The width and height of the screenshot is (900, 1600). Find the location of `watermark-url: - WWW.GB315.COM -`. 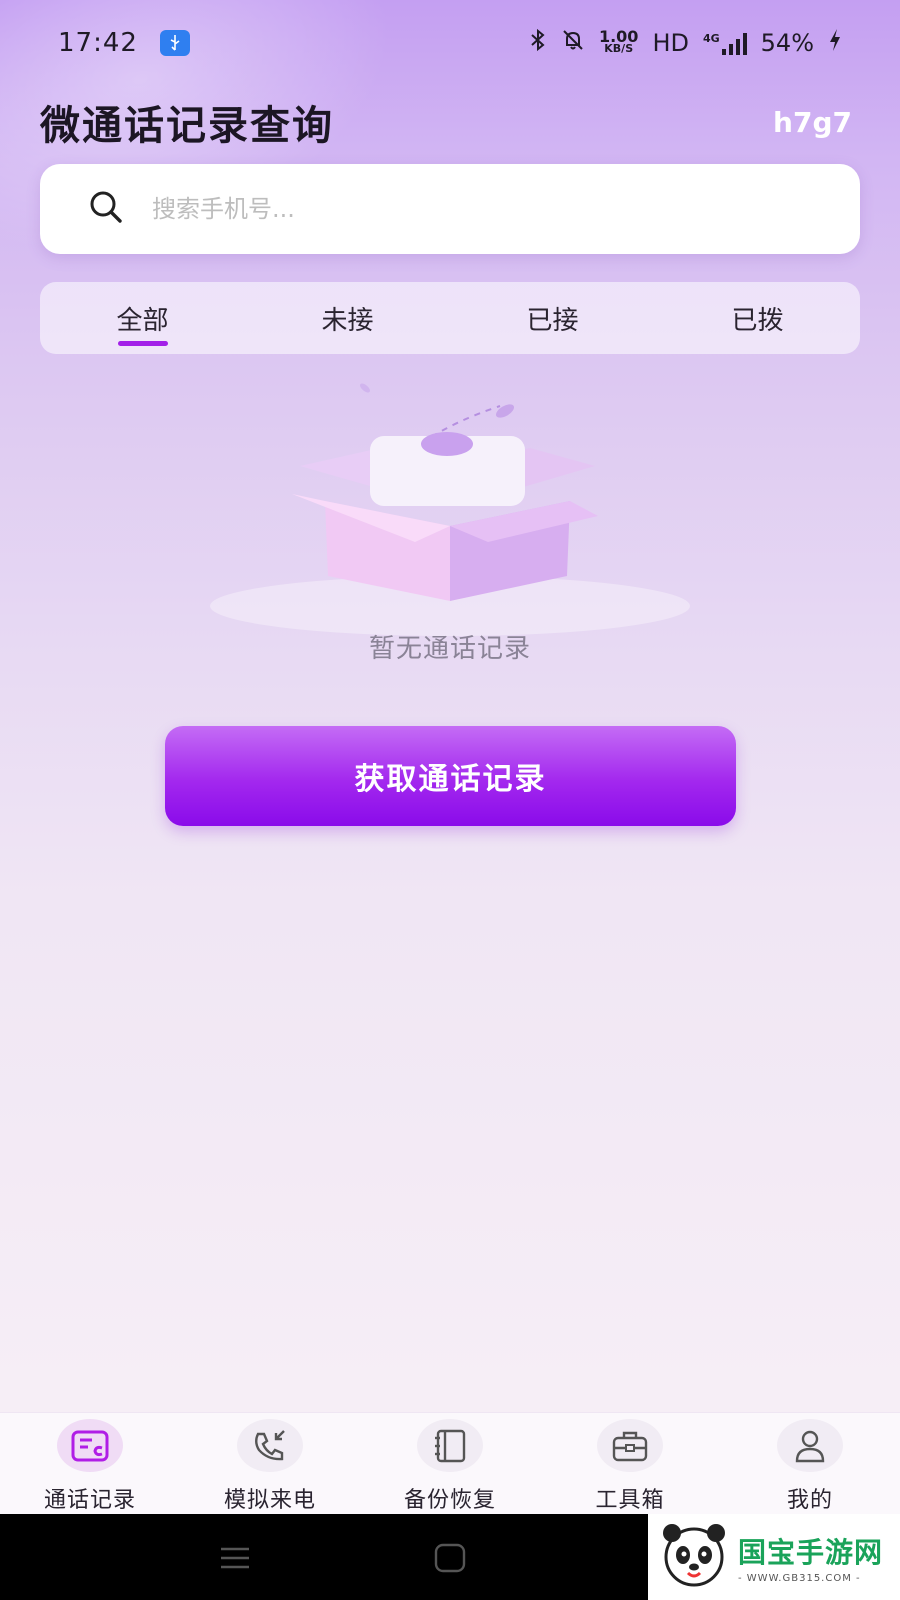

watermark-url: - WWW.GB315.COM - is located at coordinates (799, 1578).